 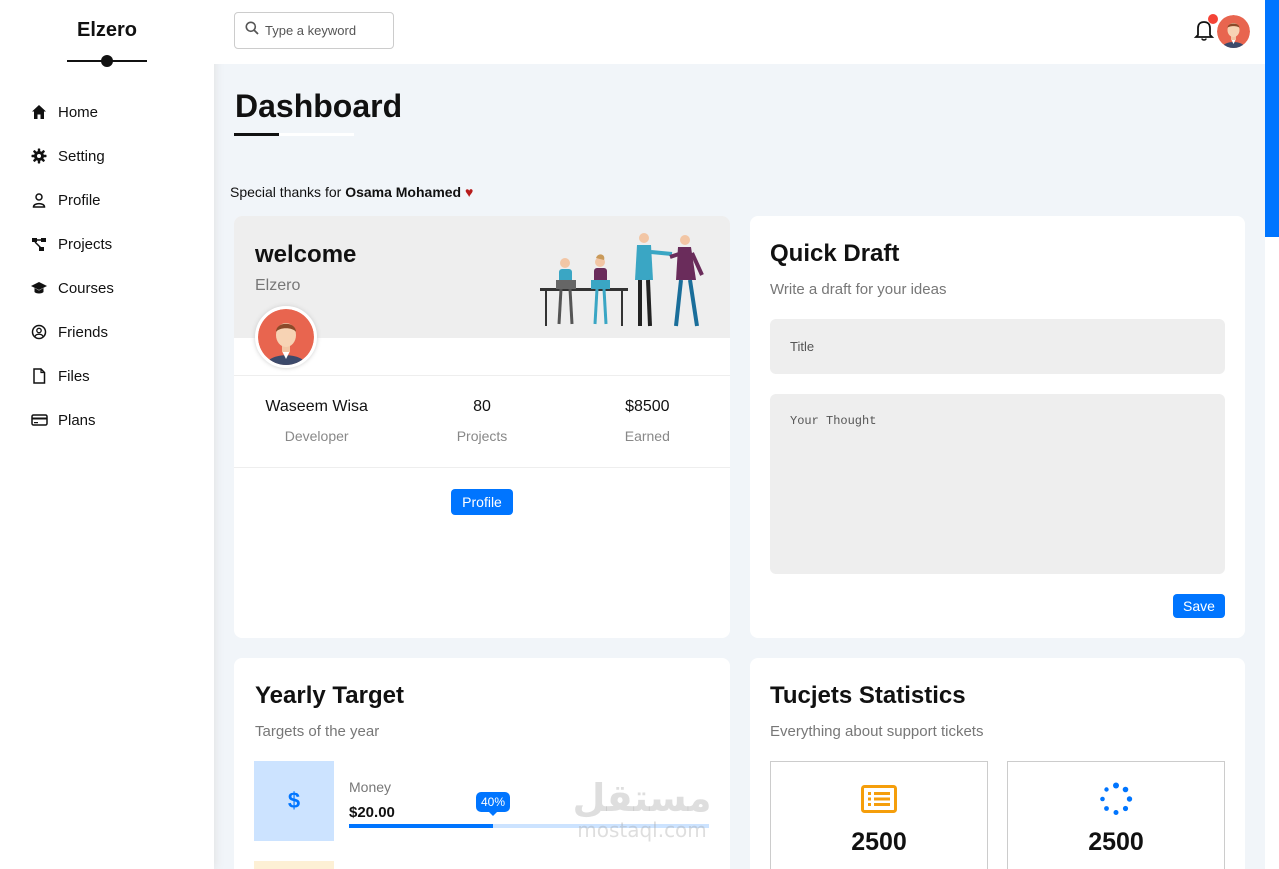 I want to click on sidebar-item-setting: Setting, so click(x=110, y=156).